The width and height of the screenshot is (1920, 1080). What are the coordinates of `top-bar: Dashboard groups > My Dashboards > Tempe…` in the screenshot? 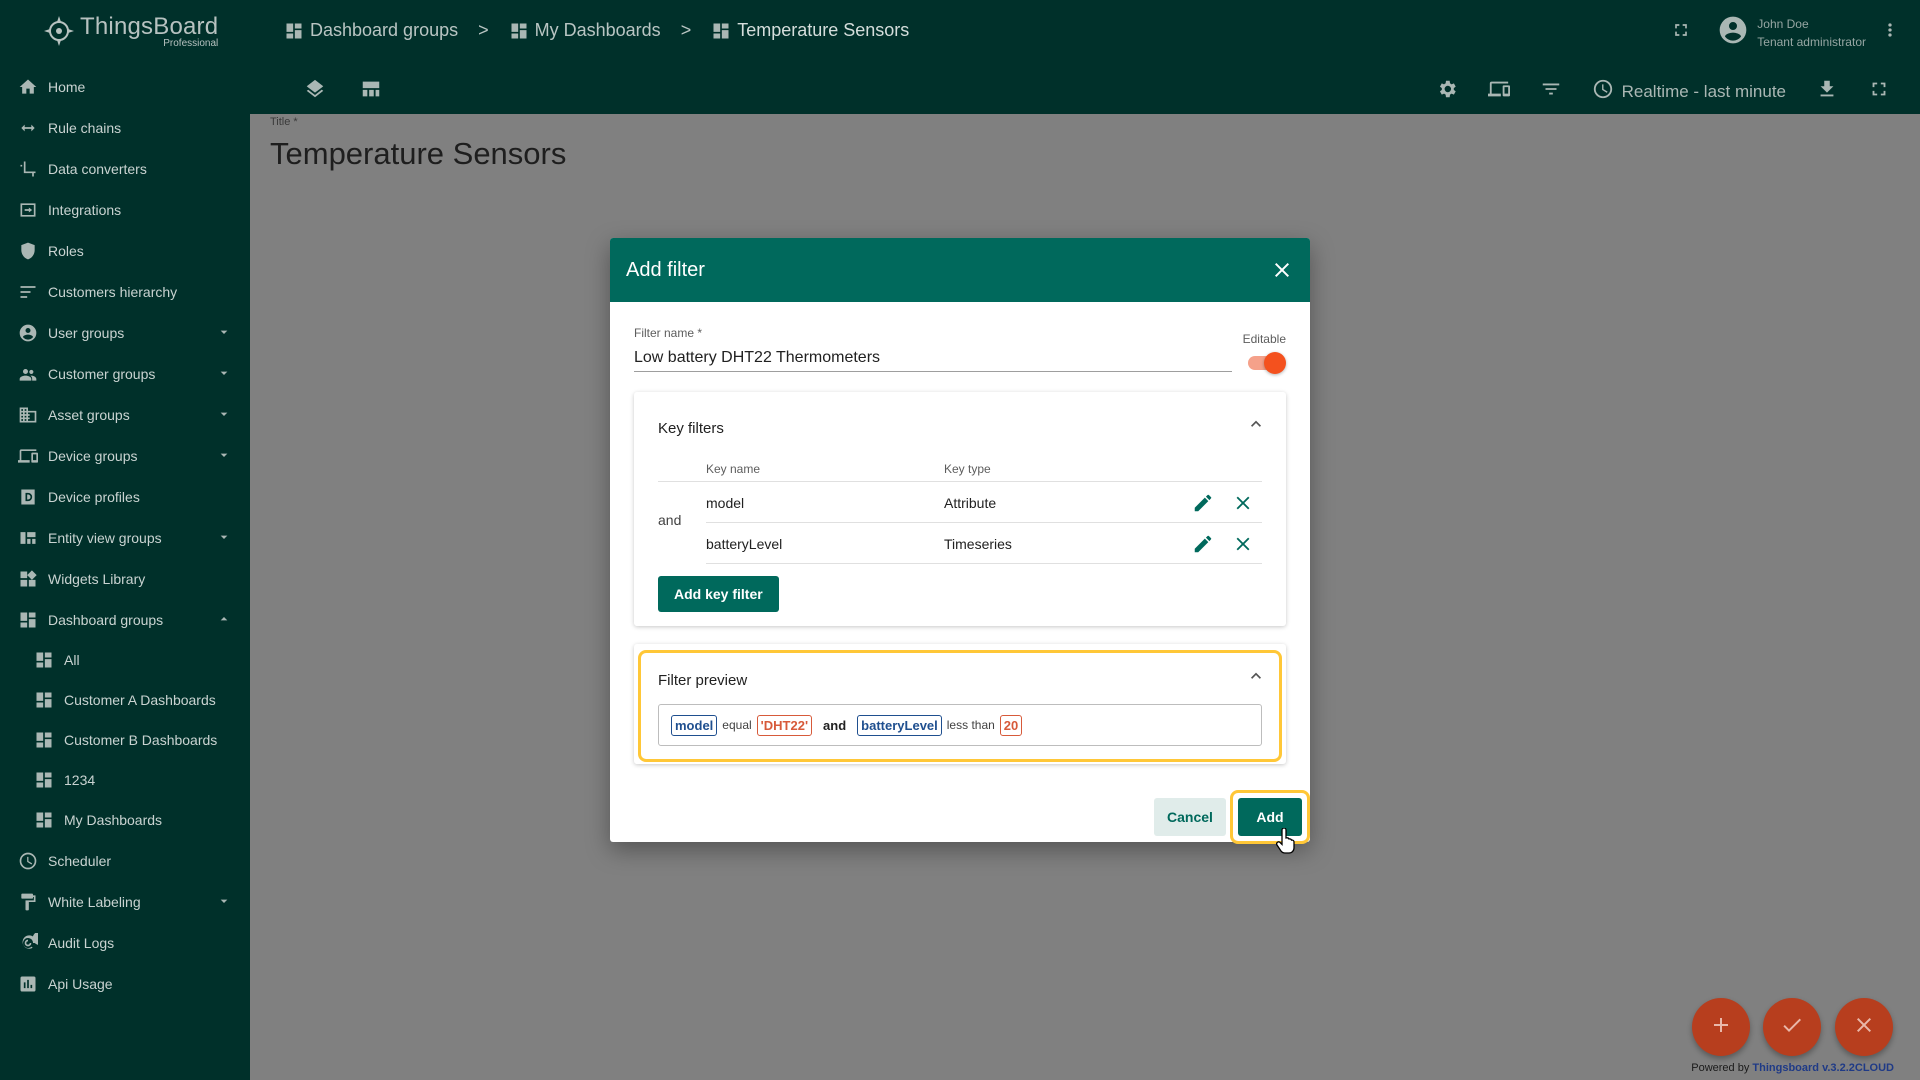 It's located at (1085, 57).